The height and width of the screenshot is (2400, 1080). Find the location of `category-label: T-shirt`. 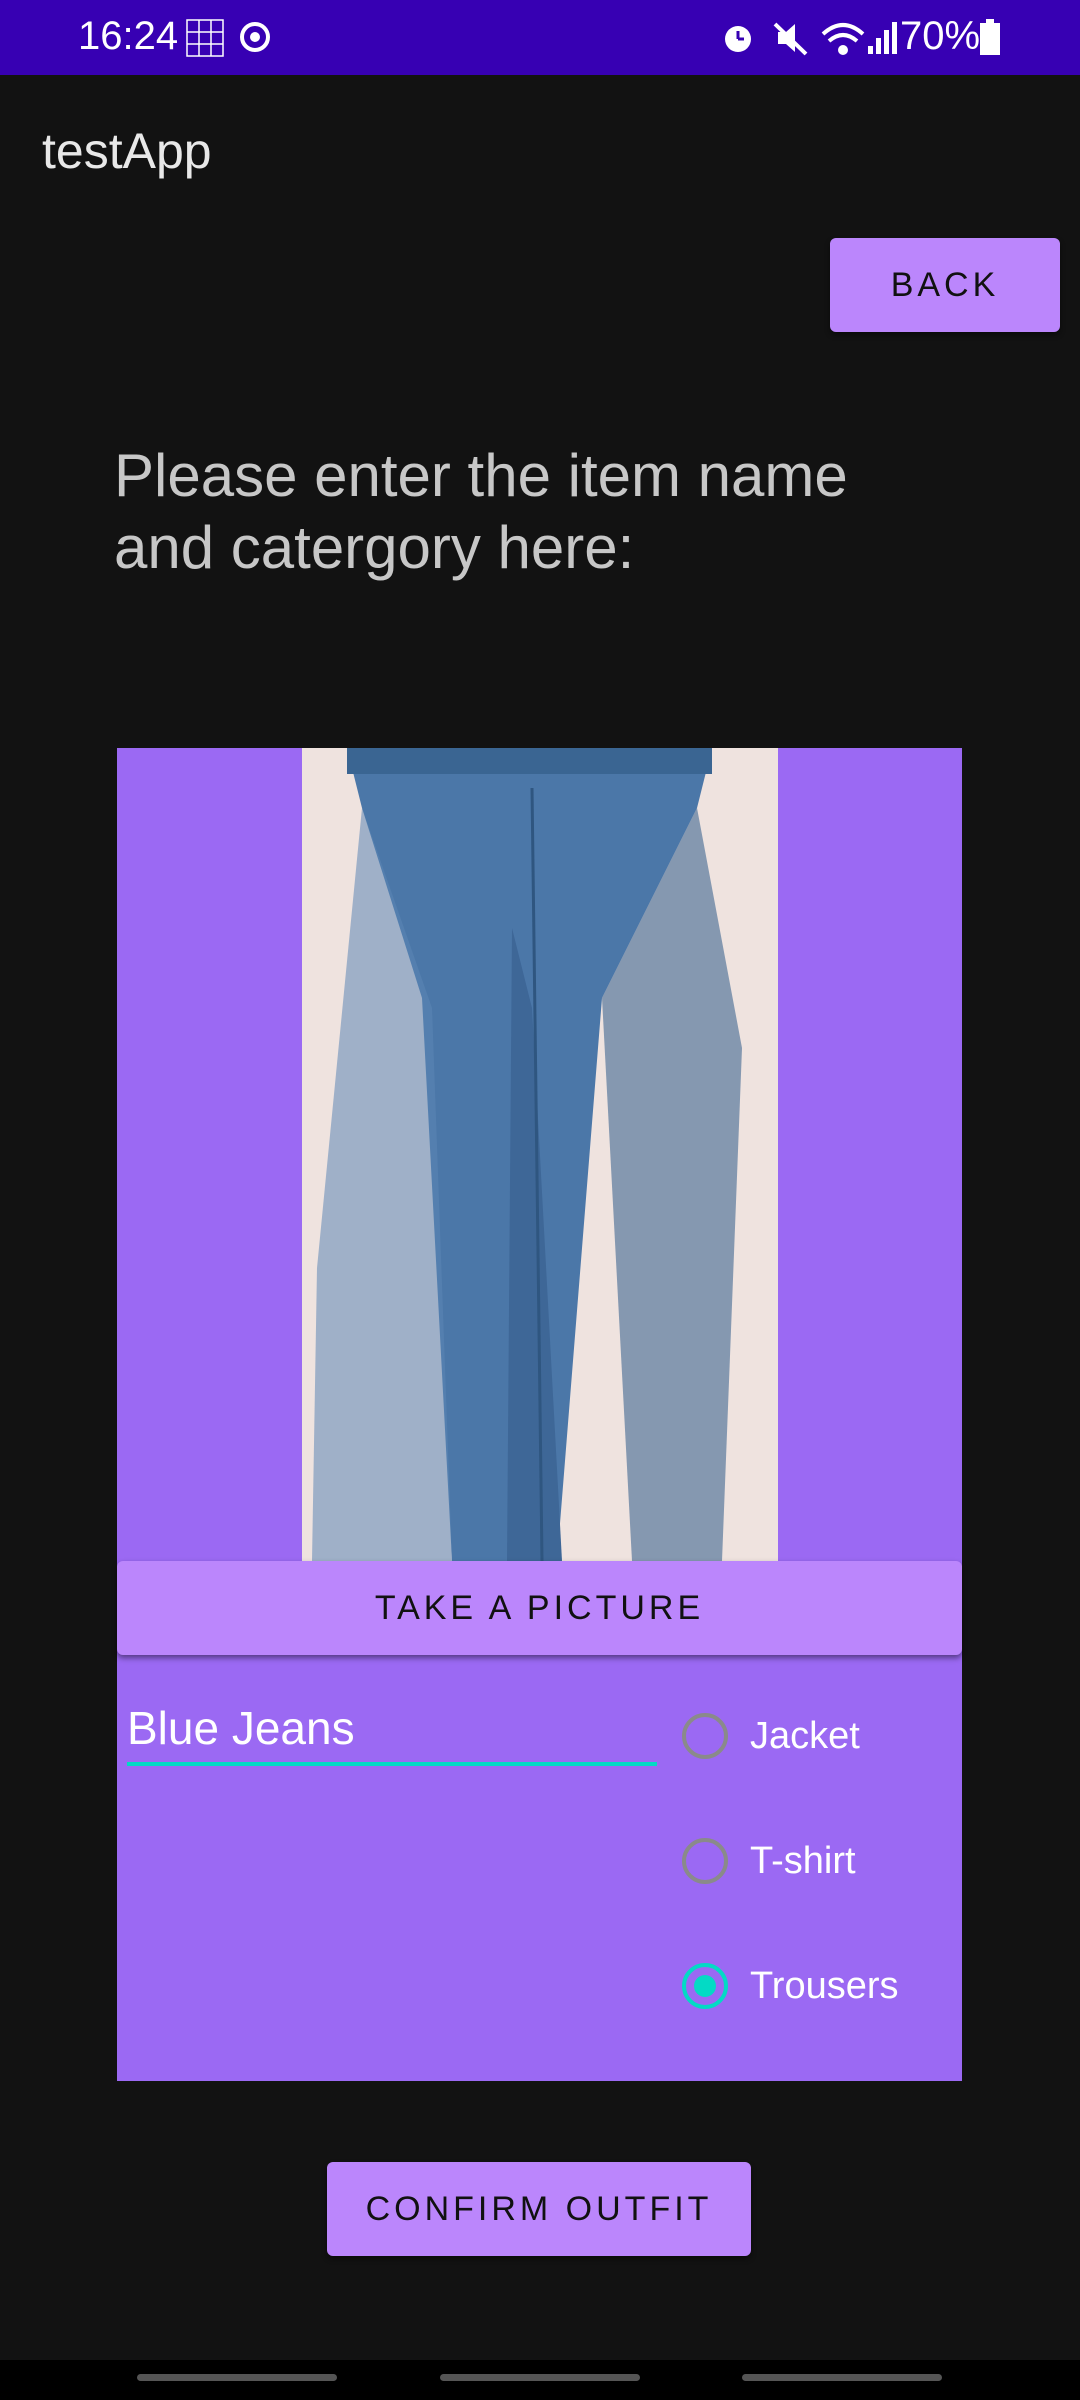

category-label: T-shirt is located at coordinates (803, 1860).